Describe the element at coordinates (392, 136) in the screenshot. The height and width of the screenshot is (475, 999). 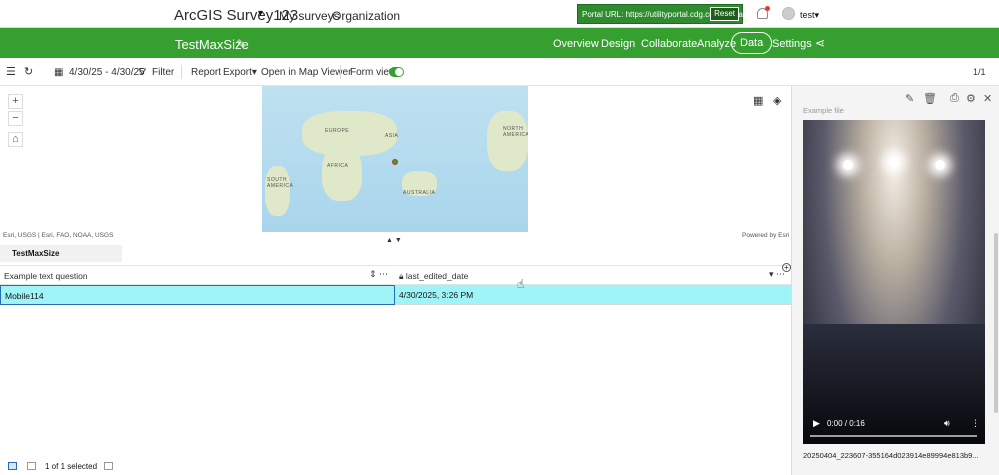
I see `map-label-asia: ASIA` at that location.